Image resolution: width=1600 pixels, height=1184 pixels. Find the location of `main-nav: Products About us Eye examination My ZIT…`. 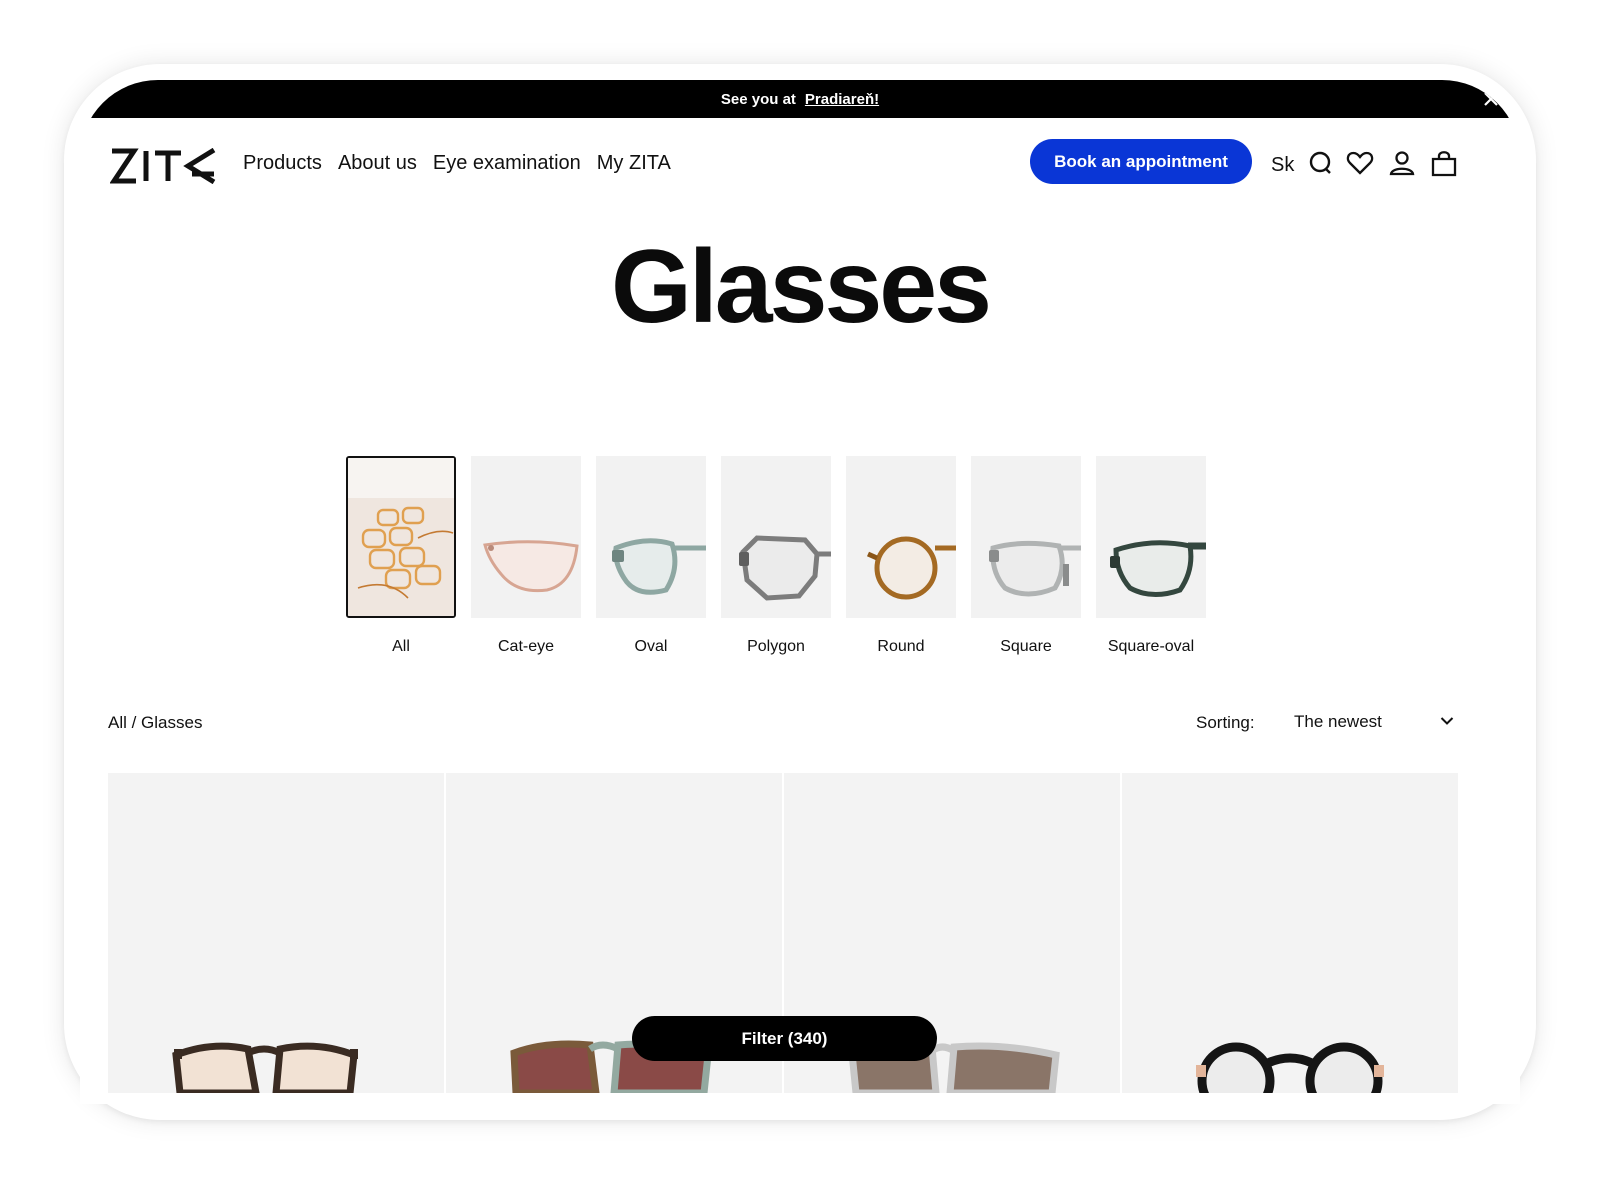

main-nav: Products About us Eye examination My ZIT… is located at coordinates (457, 163).